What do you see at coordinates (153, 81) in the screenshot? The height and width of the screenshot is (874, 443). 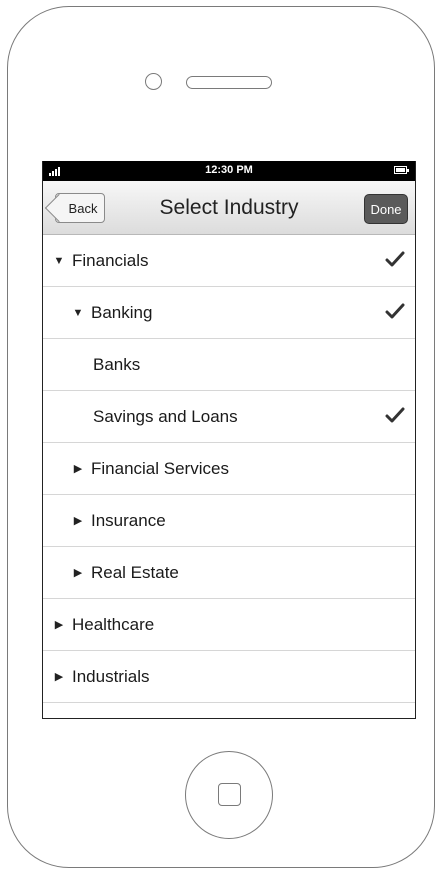 I see `camera-icon` at bounding box center [153, 81].